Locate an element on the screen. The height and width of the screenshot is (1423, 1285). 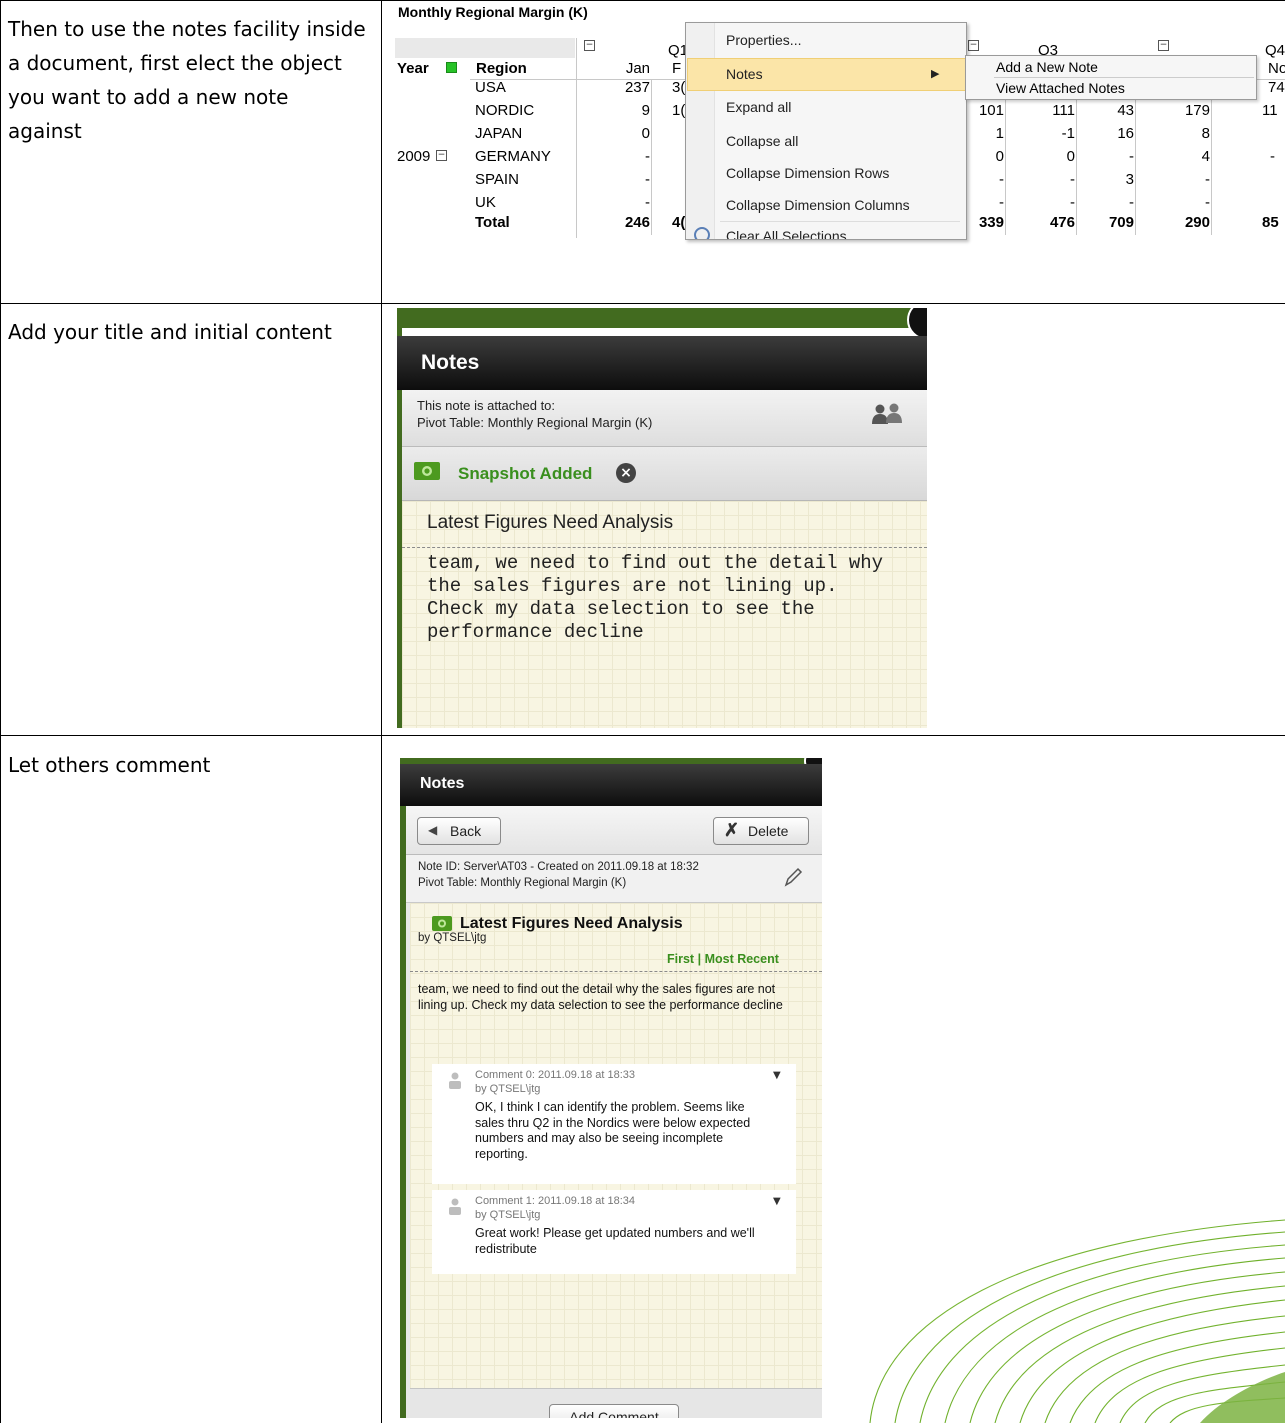
cell-jan-japan: 0 is located at coordinates (645, 133).